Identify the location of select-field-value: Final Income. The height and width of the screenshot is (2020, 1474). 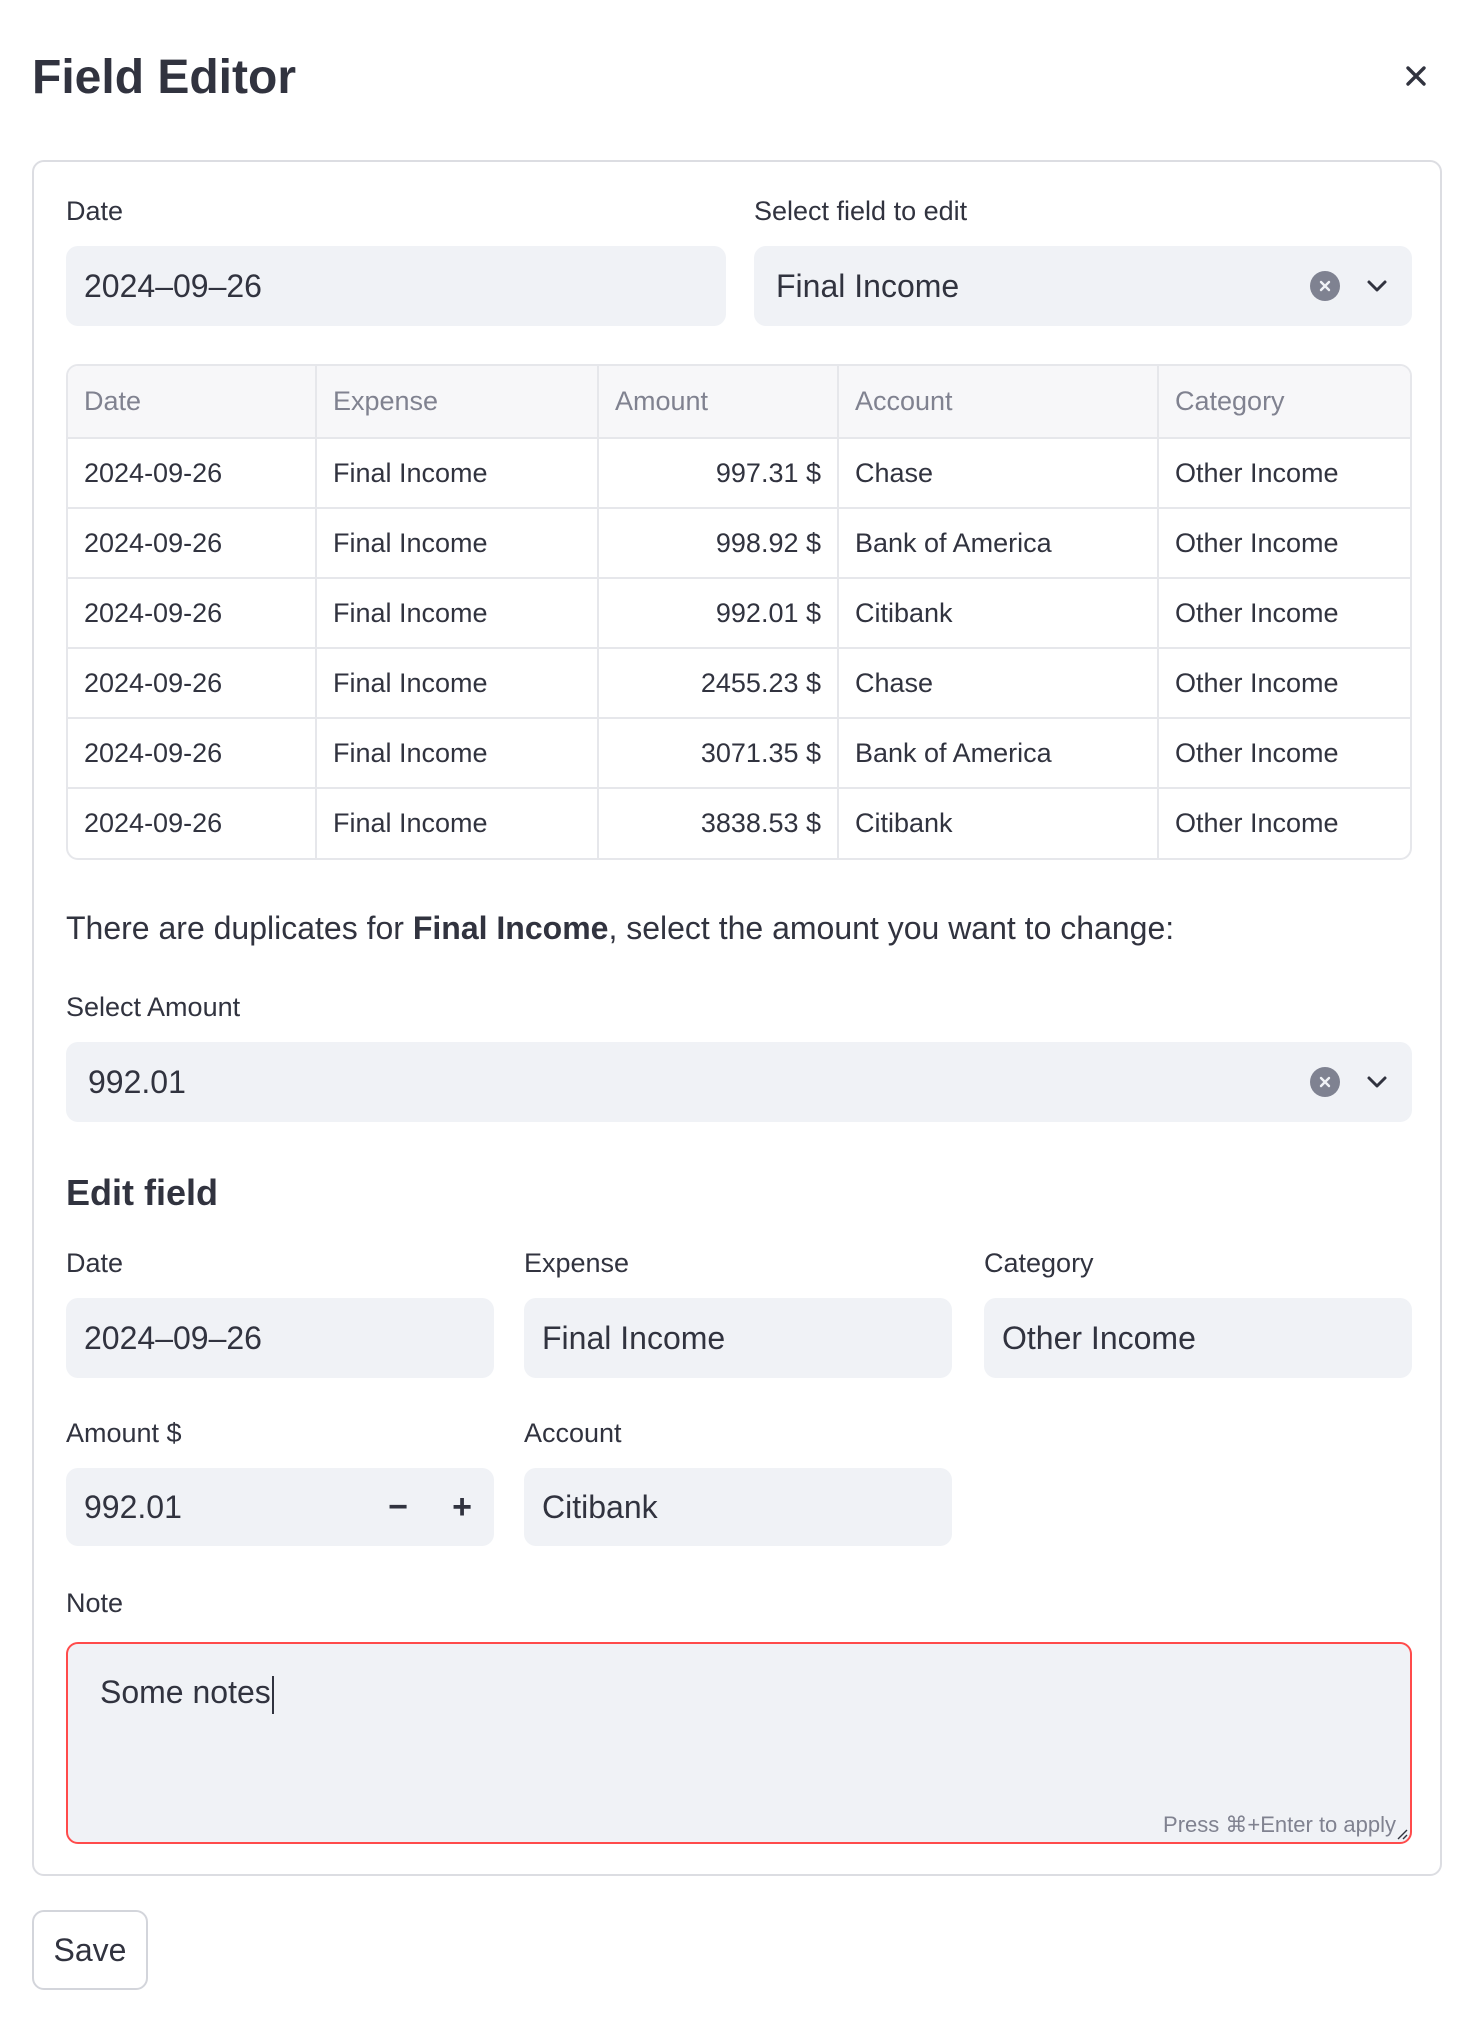
(868, 285).